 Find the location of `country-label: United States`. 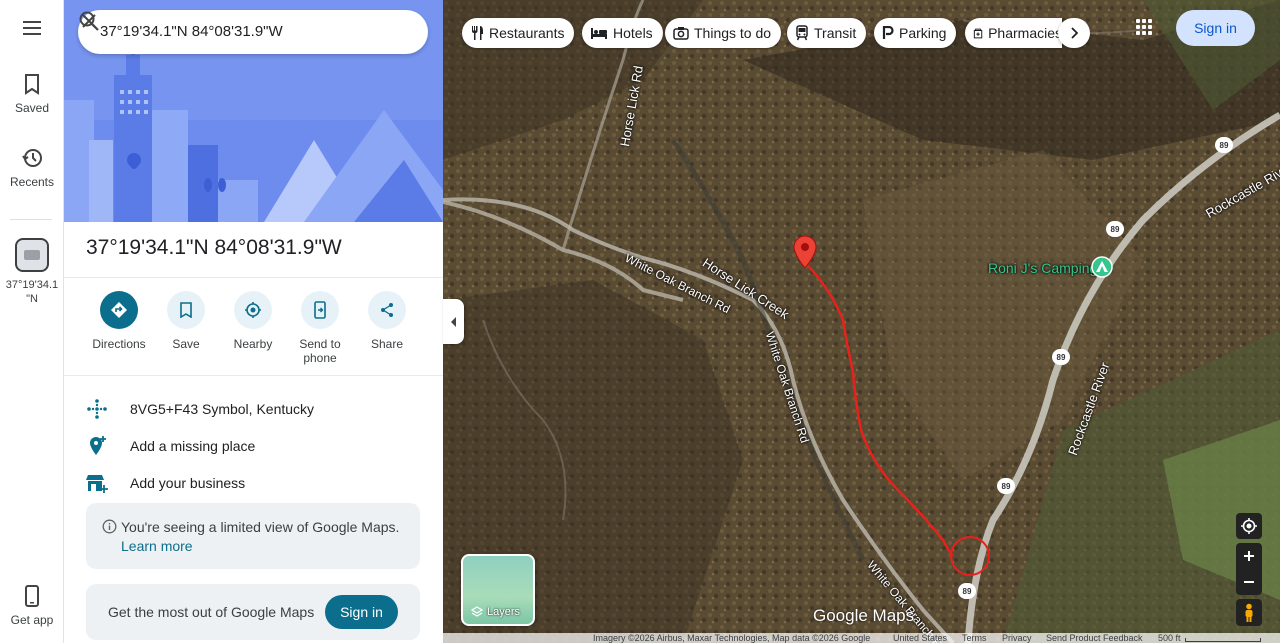

country-label: United States is located at coordinates (920, 638).